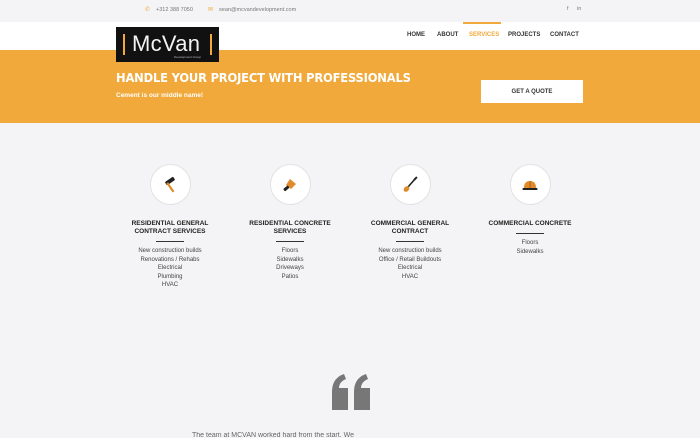 Image resolution: width=700 pixels, height=438 pixels. I want to click on banner-subline: Cement is our middle name!, so click(160, 95).